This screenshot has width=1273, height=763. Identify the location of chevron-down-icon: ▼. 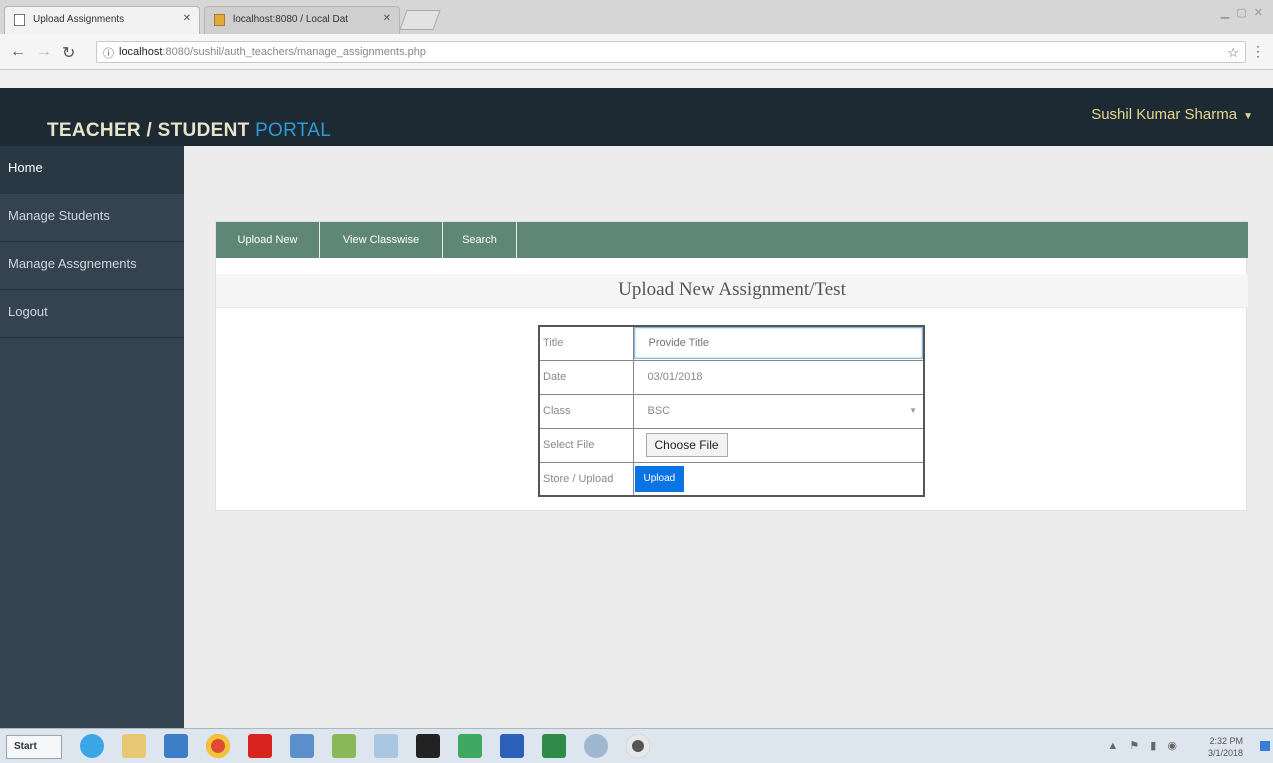
(913, 410).